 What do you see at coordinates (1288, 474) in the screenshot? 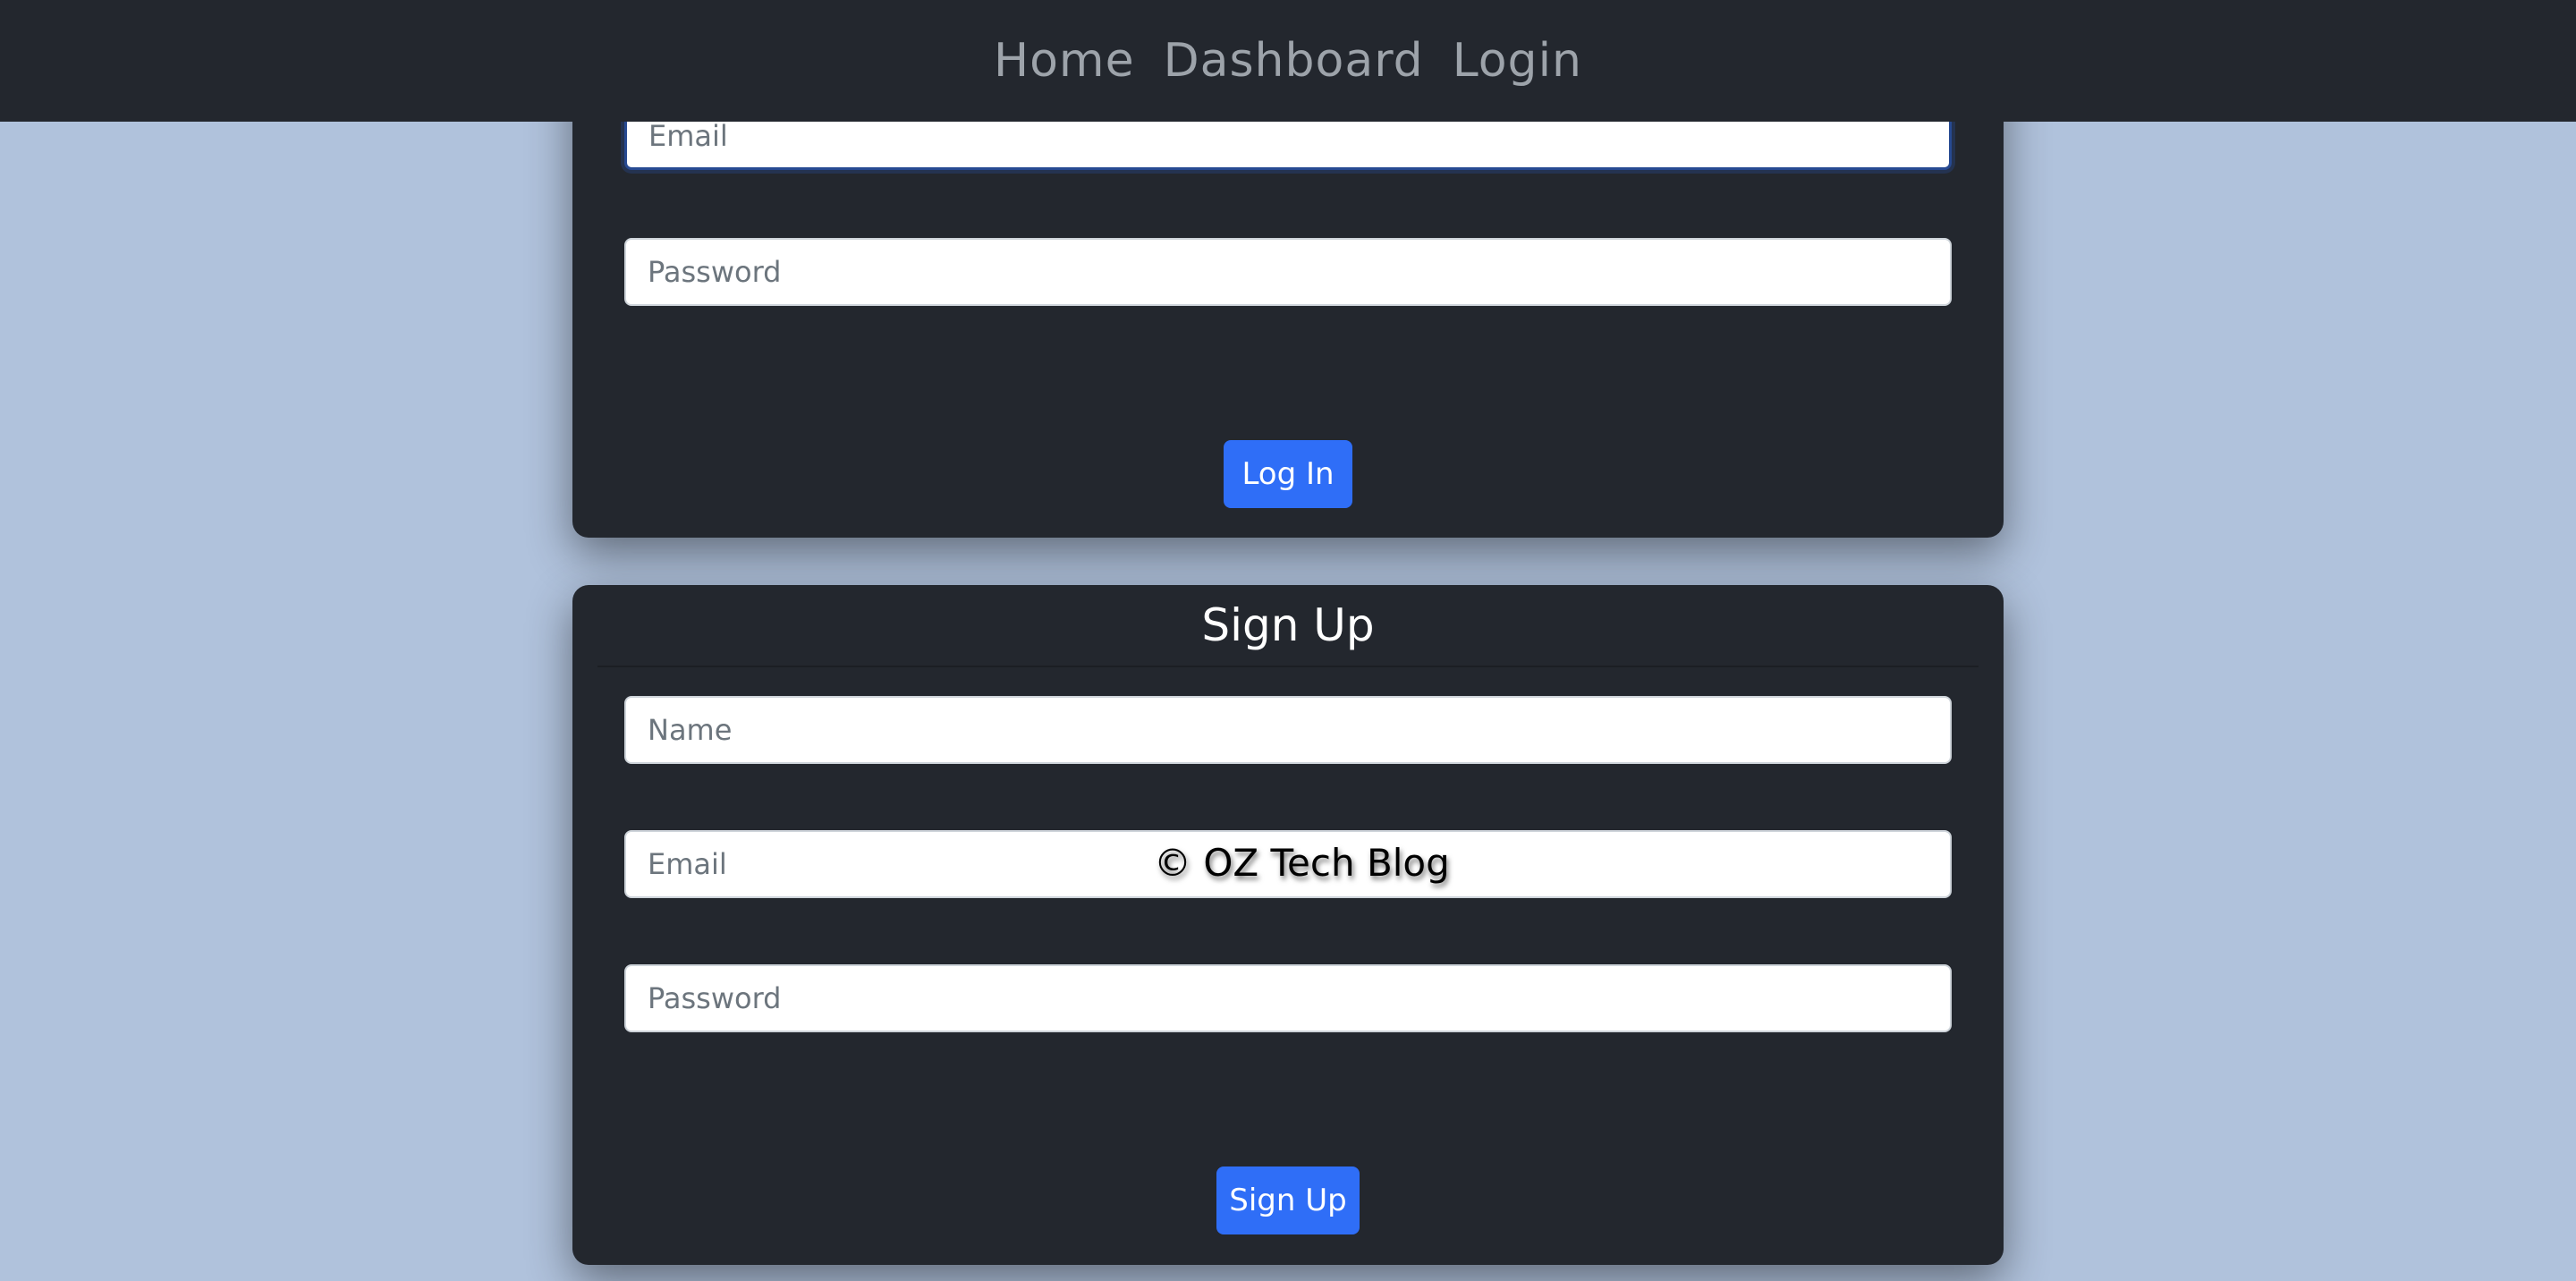
I see `login-button: Log In` at bounding box center [1288, 474].